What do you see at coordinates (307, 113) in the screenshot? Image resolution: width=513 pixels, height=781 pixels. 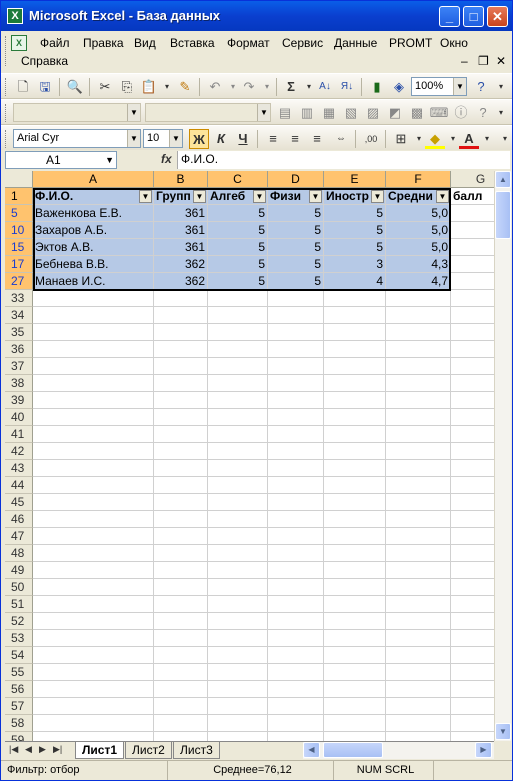 I see `translate-selection-icon: ▥` at bounding box center [307, 113].